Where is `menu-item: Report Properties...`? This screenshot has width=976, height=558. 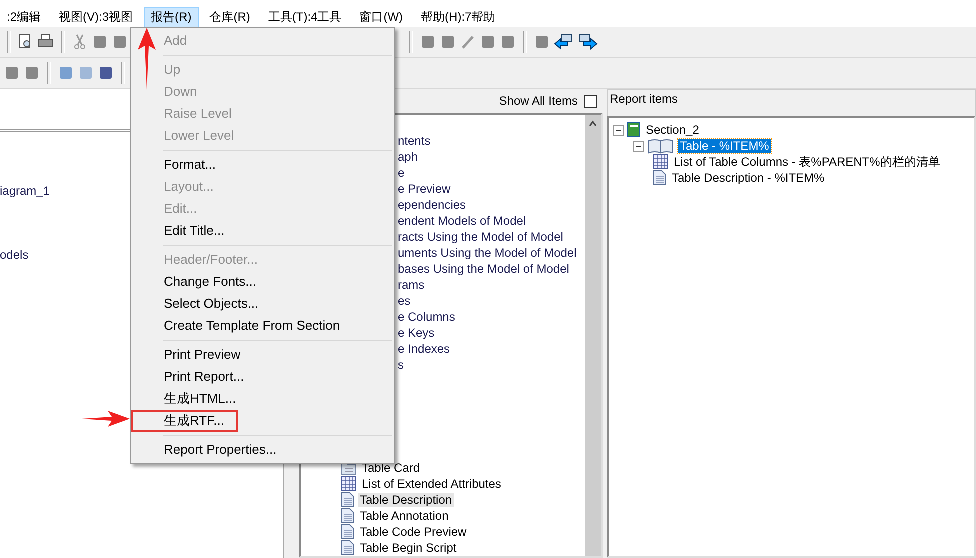
menu-item: Report Properties... is located at coordinates (262, 450).